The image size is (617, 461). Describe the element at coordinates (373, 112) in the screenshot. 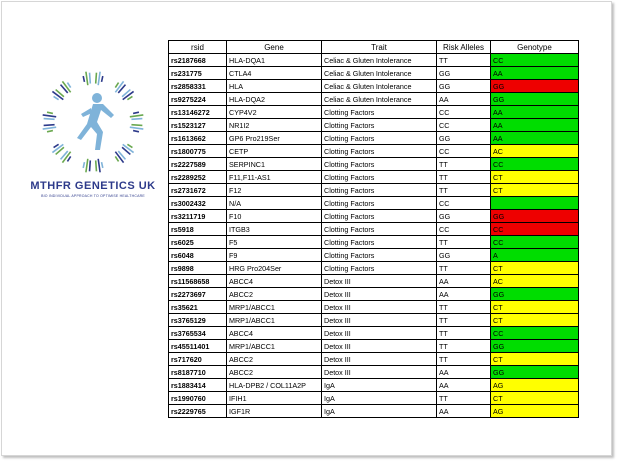

I see `table-row: rs13146272 CYP4V2 Clotting Factors CC AA` at that location.